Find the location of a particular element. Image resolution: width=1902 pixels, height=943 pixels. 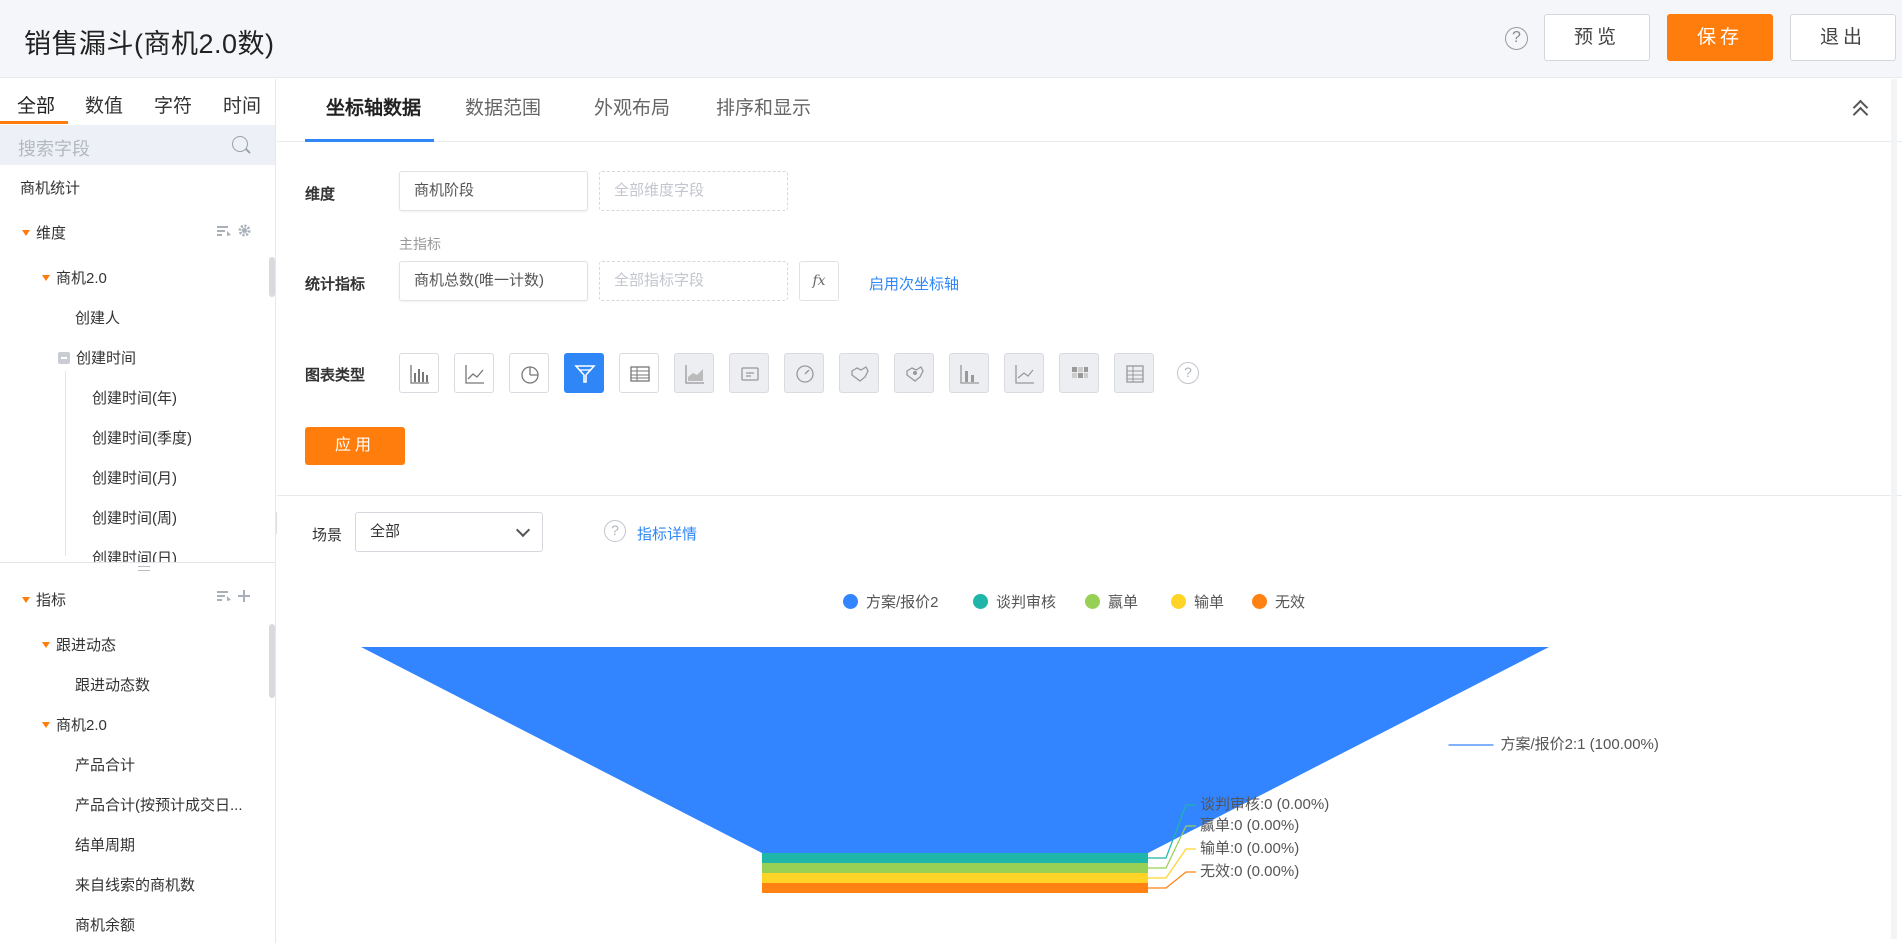

sidebar-scroll-thumb-bottom is located at coordinates (272, 661).